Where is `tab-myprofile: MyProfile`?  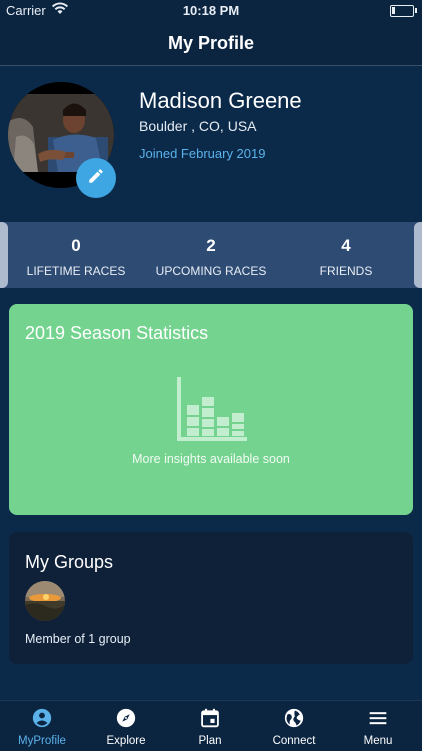 tab-myprofile: MyProfile is located at coordinates (42, 726).